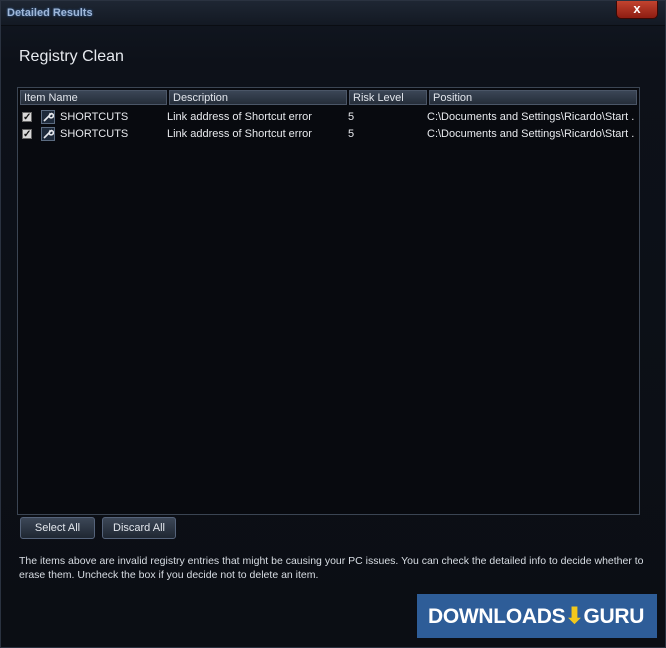 The height and width of the screenshot is (648, 666). I want to click on title-bar: Detailed Results x, so click(333, 13).